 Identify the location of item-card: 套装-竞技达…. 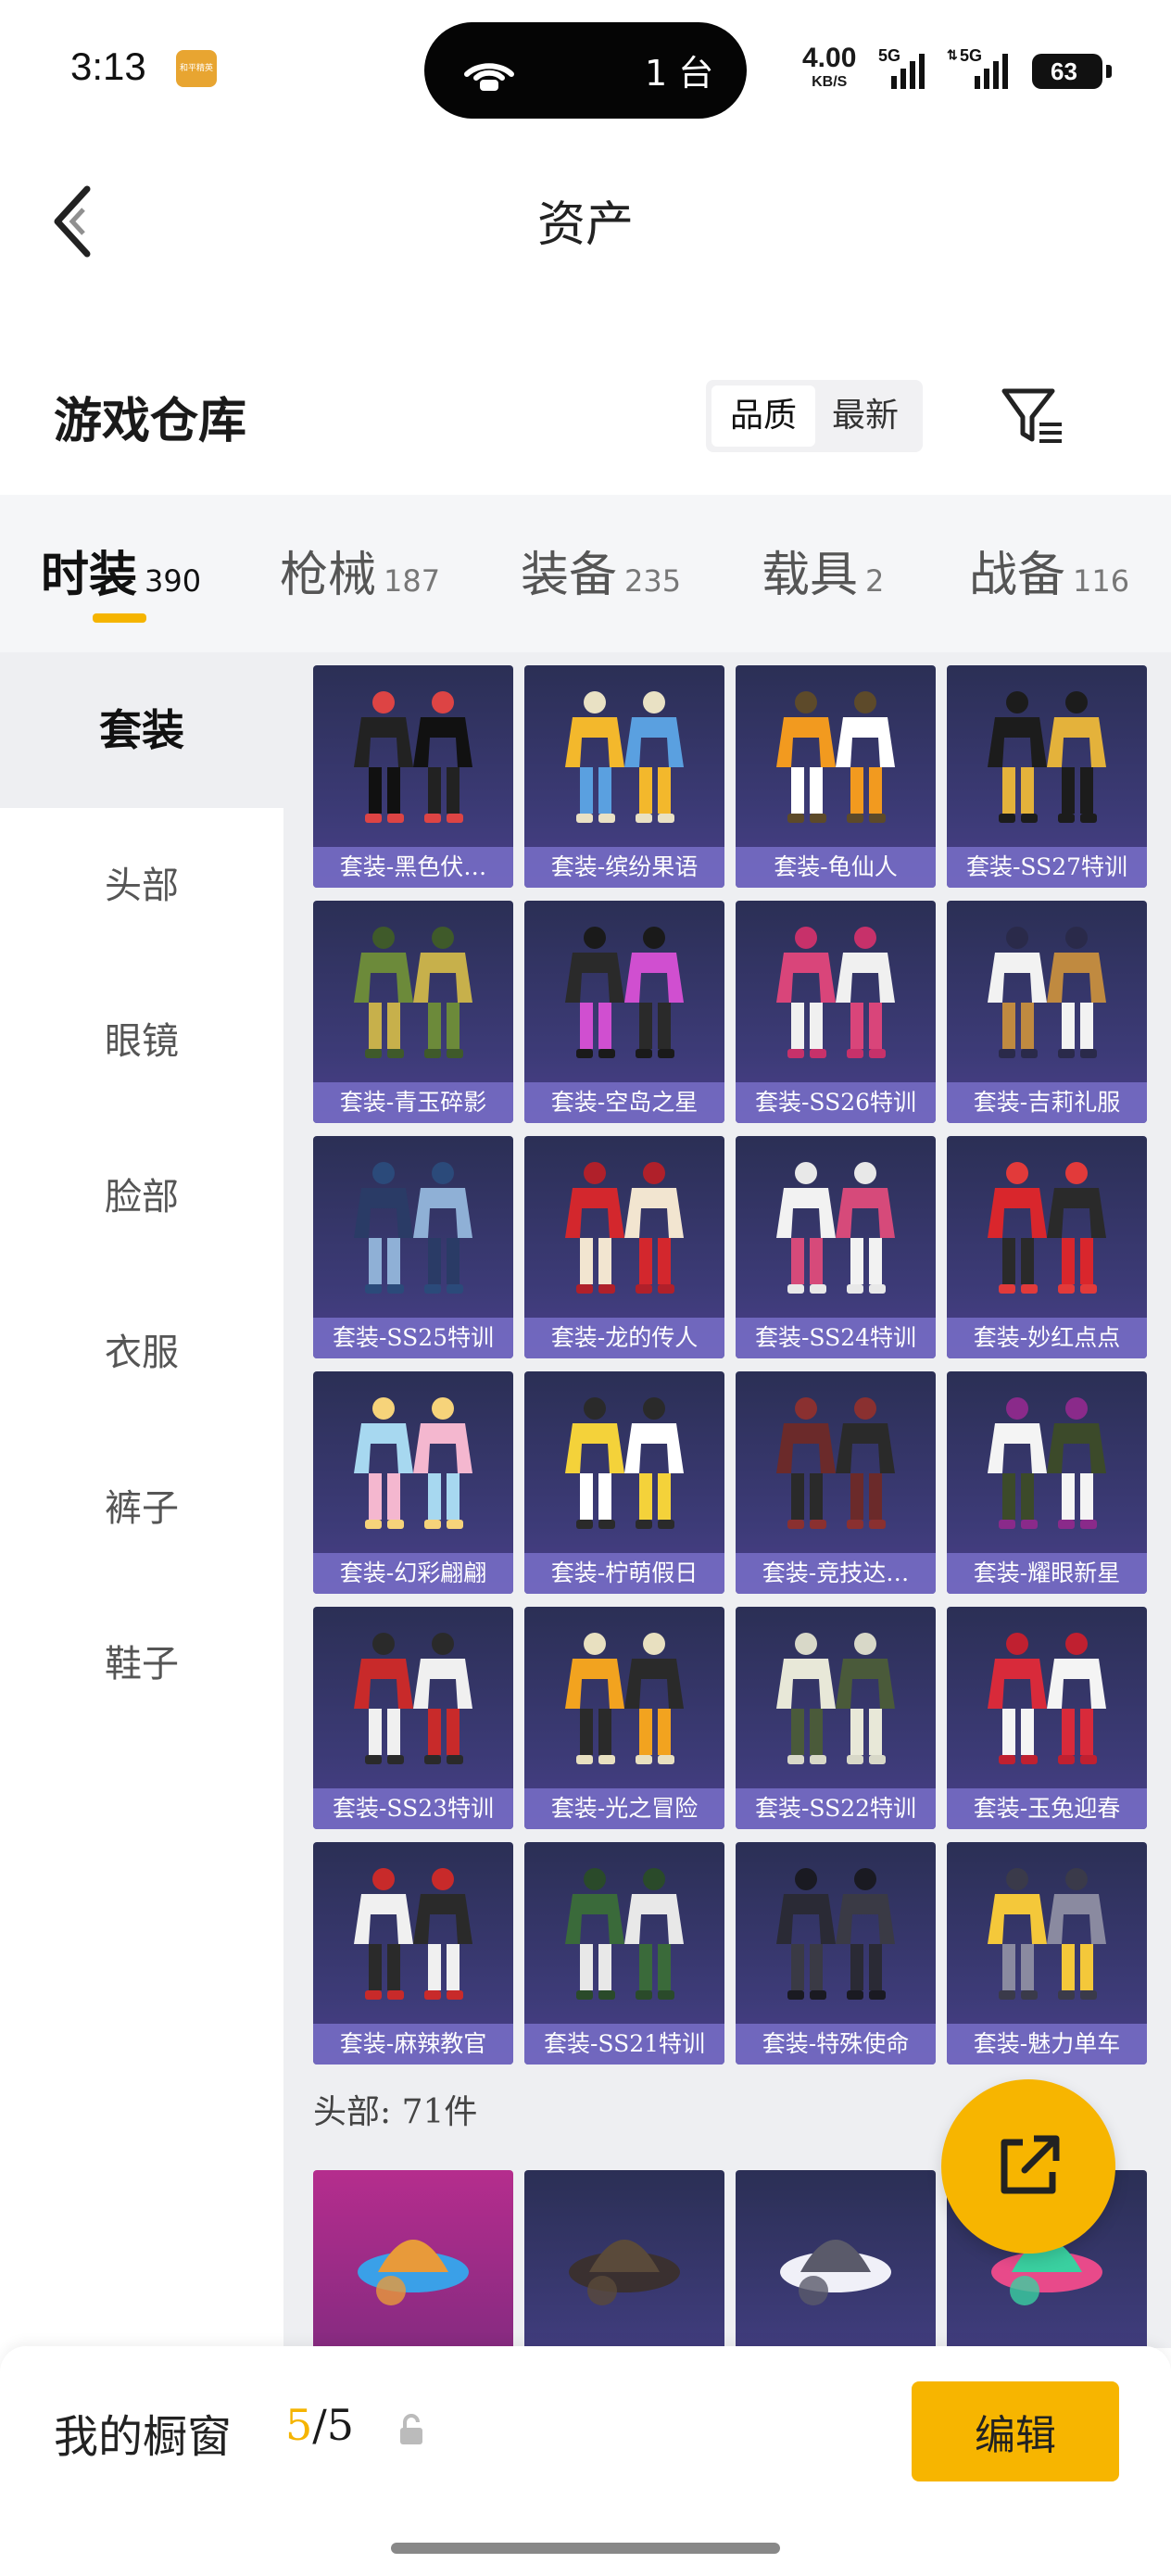
(836, 1483).